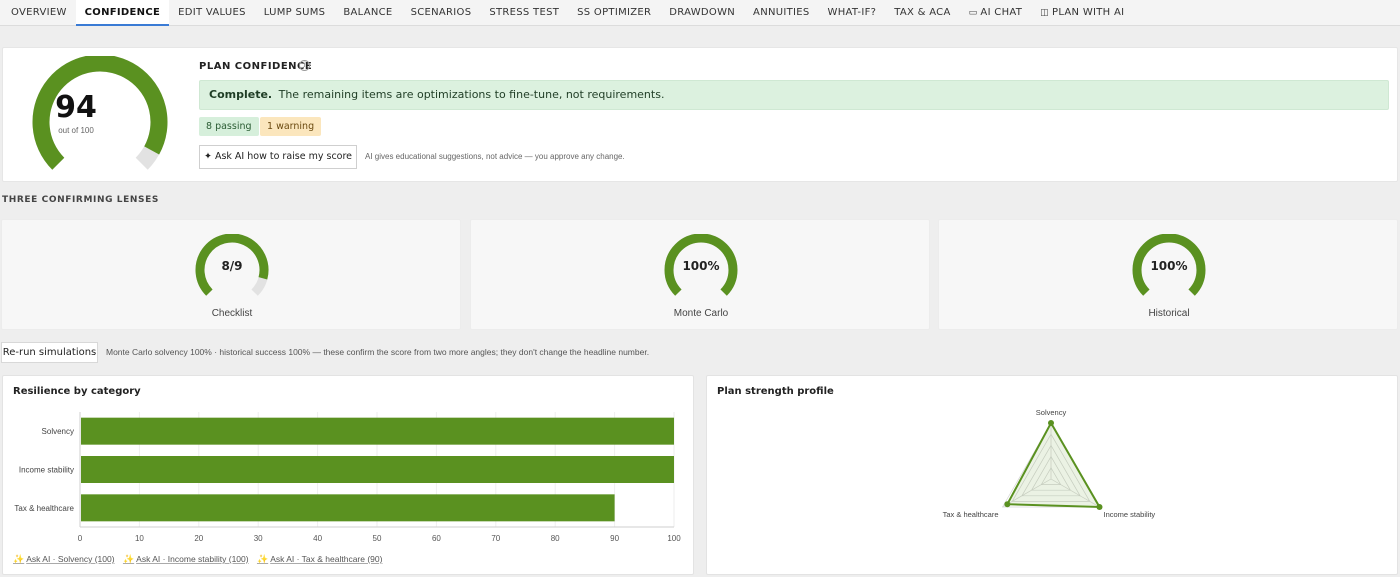  What do you see at coordinates (256, 66) in the screenshot?
I see `plan-confidence-title: PLAN CONFIDENCE` at bounding box center [256, 66].